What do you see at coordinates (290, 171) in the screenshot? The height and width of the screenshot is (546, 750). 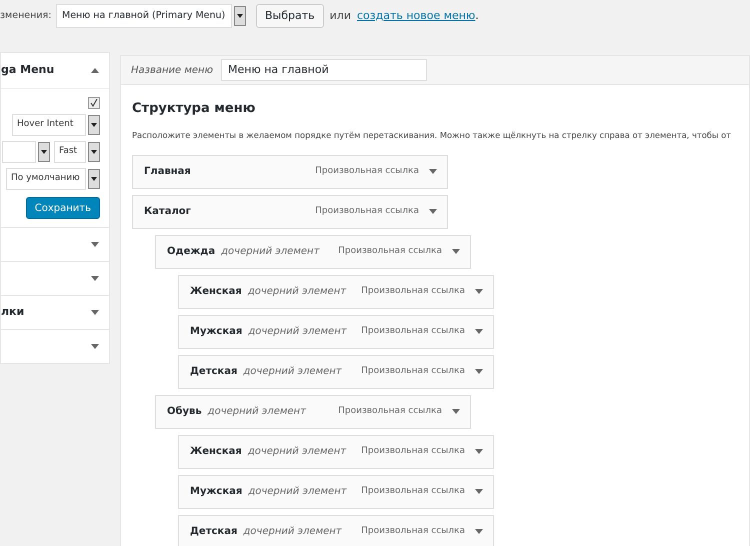 I see `menu-item: Главная Произвольная ссылка` at bounding box center [290, 171].